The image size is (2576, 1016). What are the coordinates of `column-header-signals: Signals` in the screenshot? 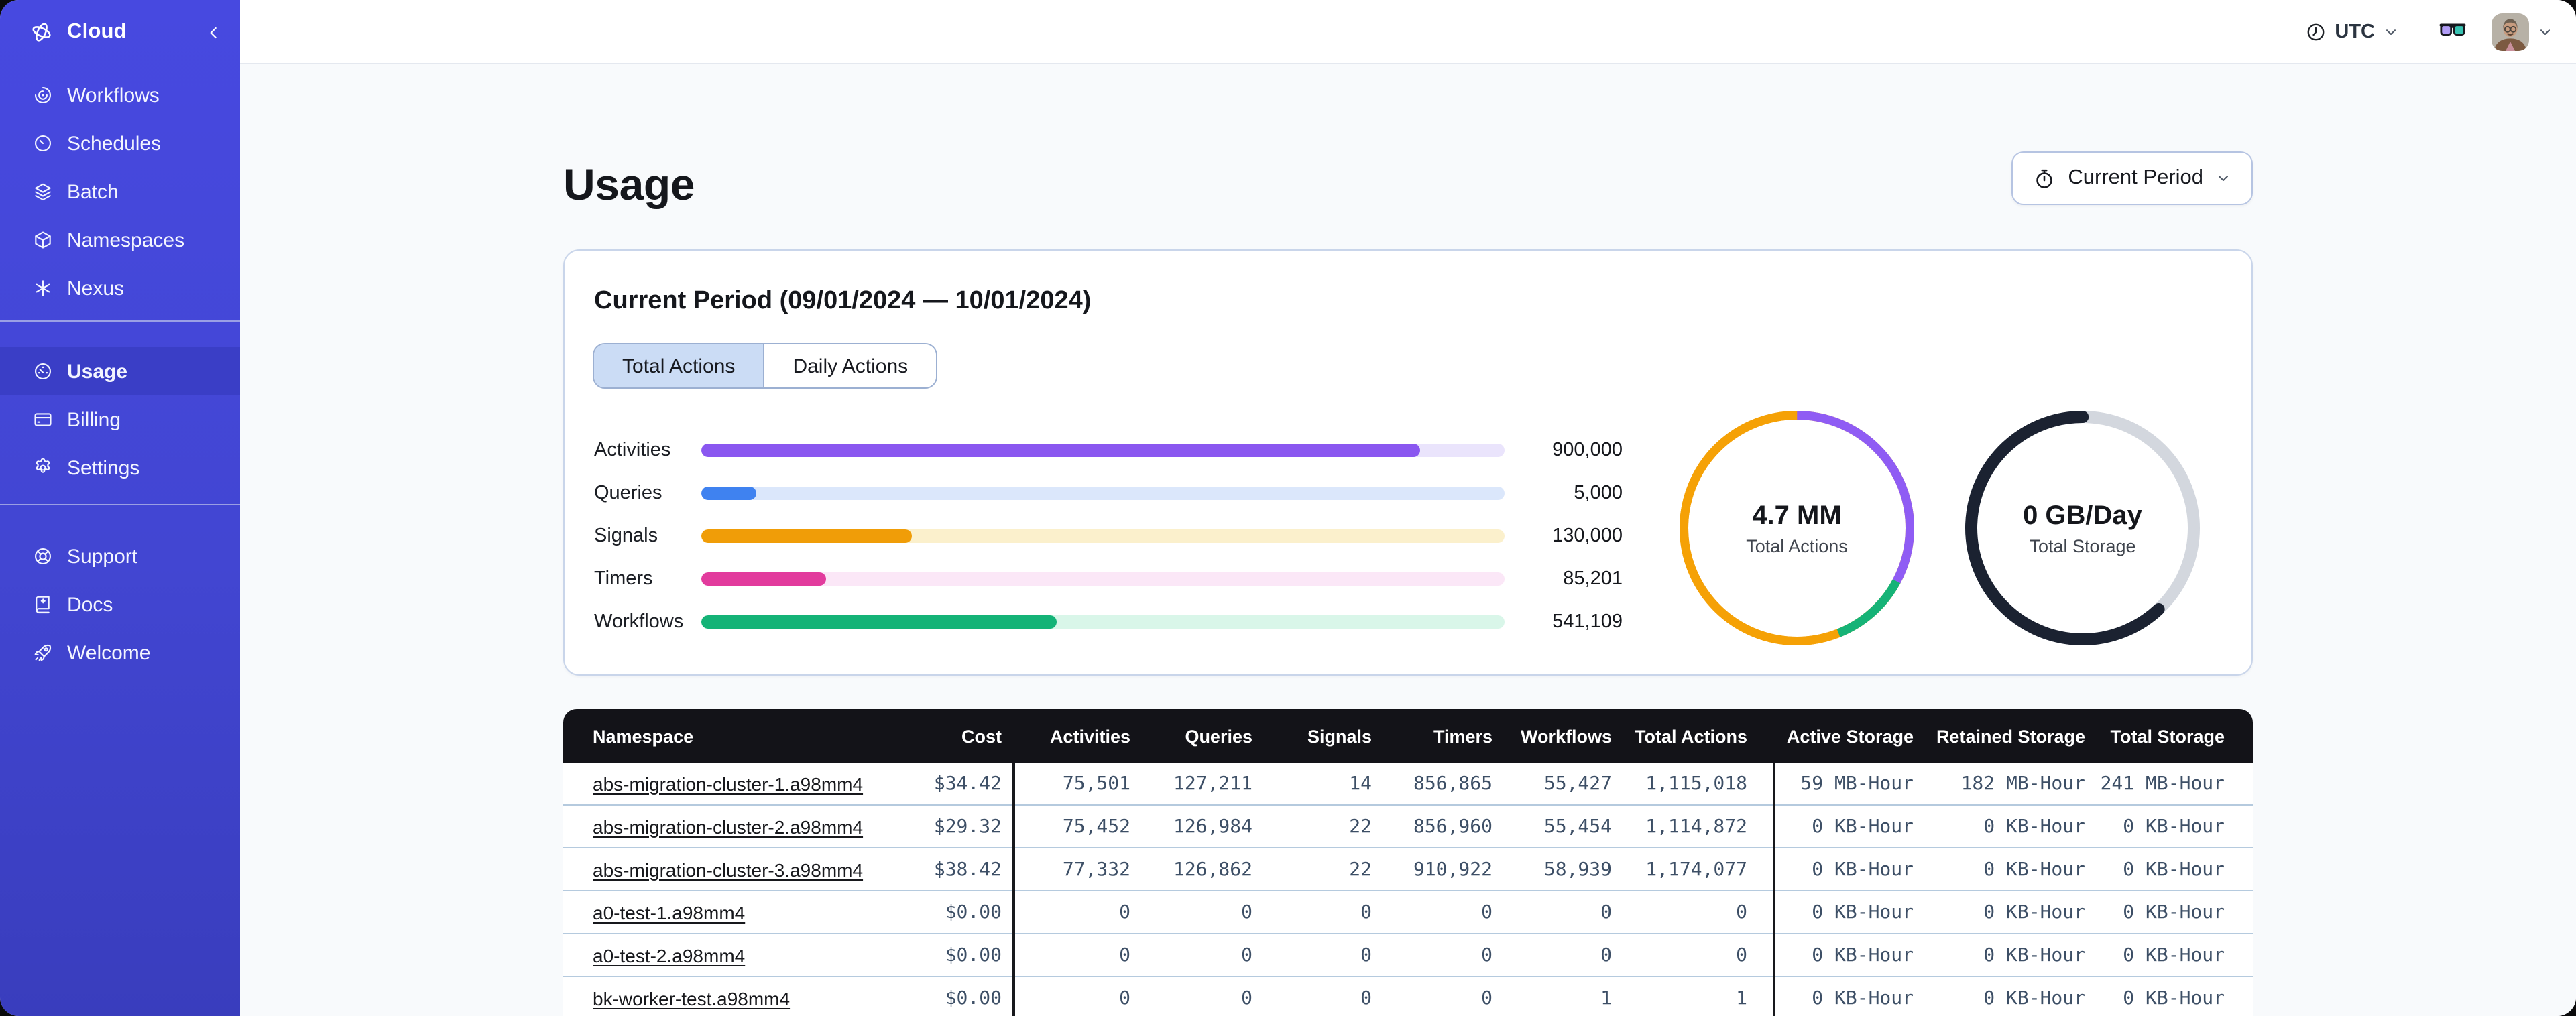 It's located at (1339, 736).